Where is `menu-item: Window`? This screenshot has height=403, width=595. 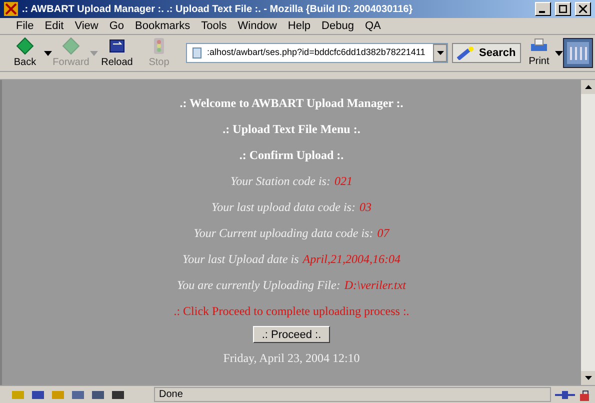 menu-item: Window is located at coordinates (257, 26).